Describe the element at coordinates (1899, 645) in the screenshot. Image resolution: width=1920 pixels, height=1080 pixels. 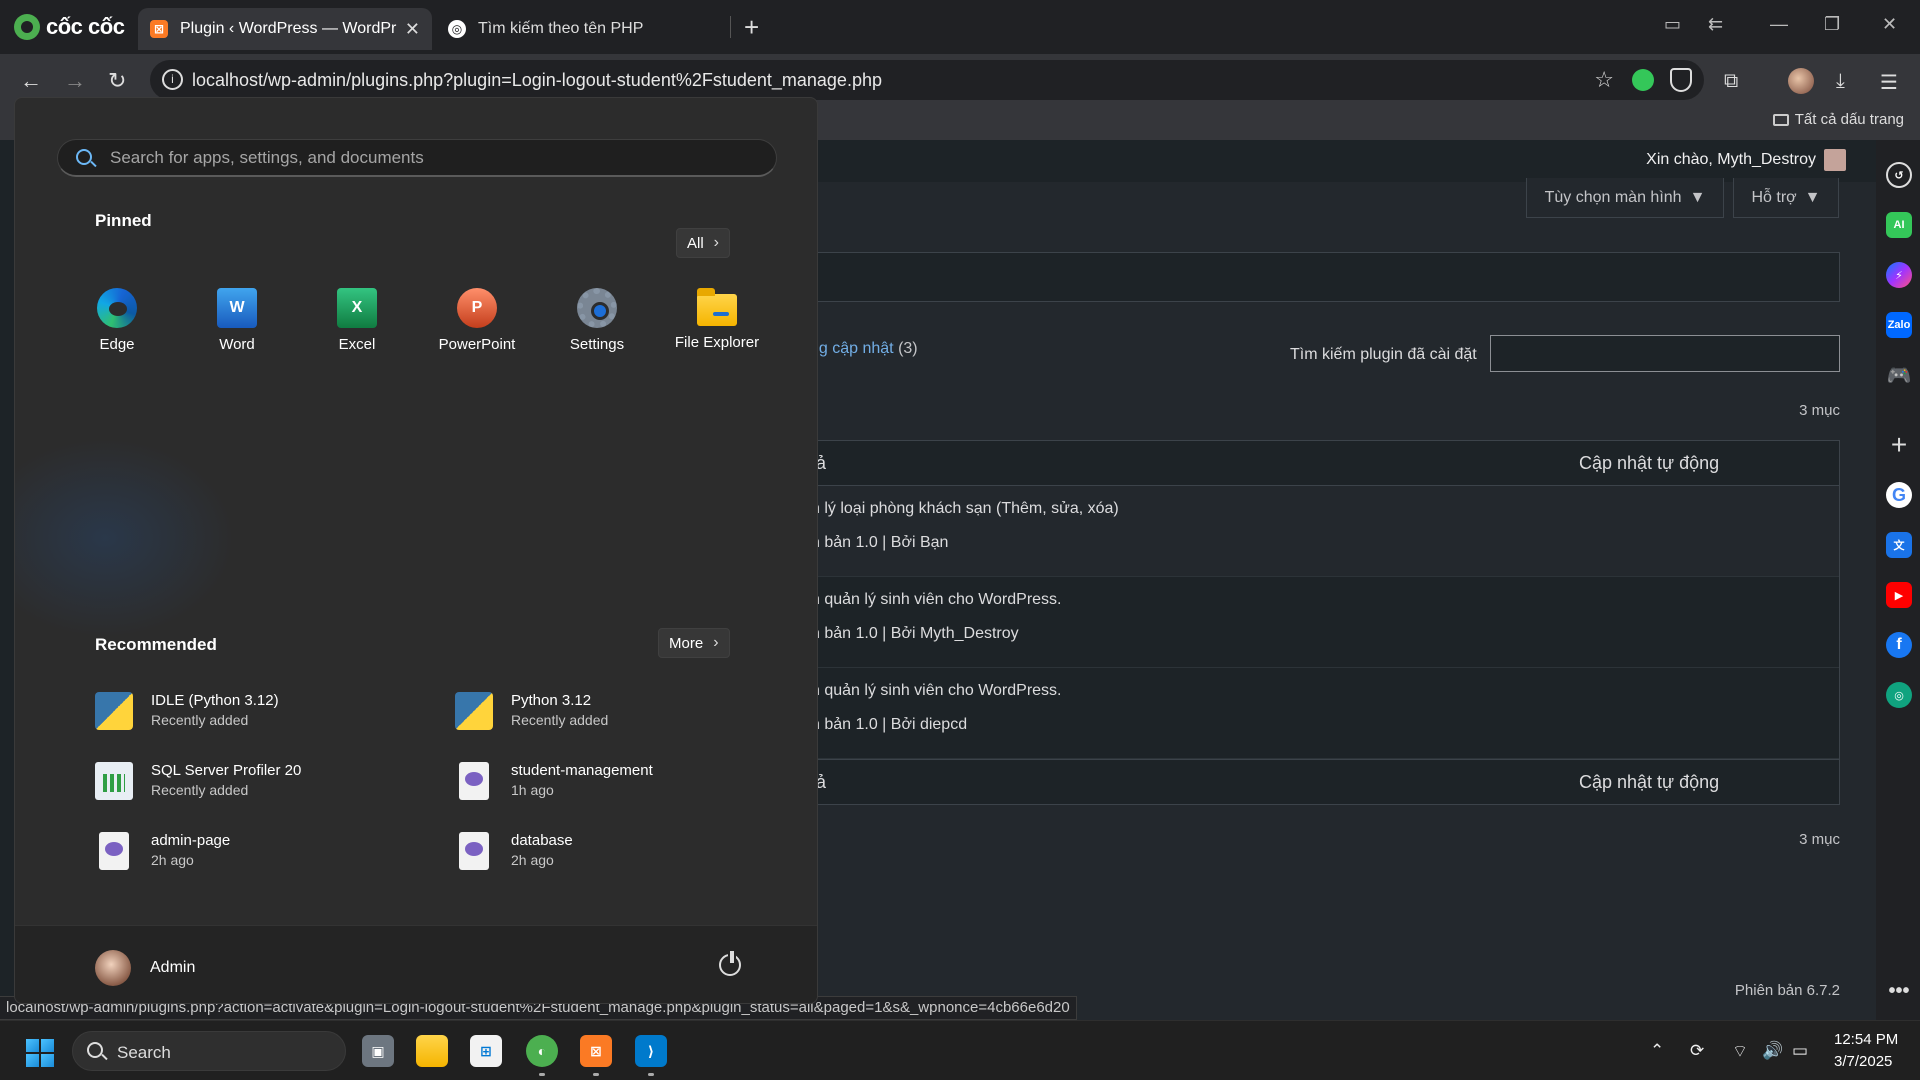
I see `facebook-icon: f` at that location.